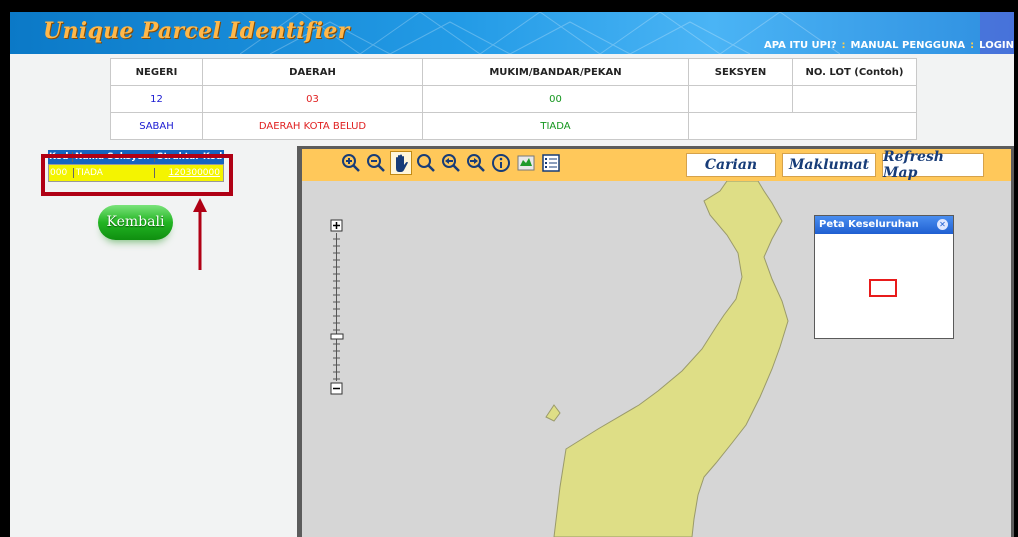 Image resolution: width=1018 pixels, height=537 pixels. Describe the element at coordinates (731, 165) in the screenshot. I see `carian-button: Carian` at that location.